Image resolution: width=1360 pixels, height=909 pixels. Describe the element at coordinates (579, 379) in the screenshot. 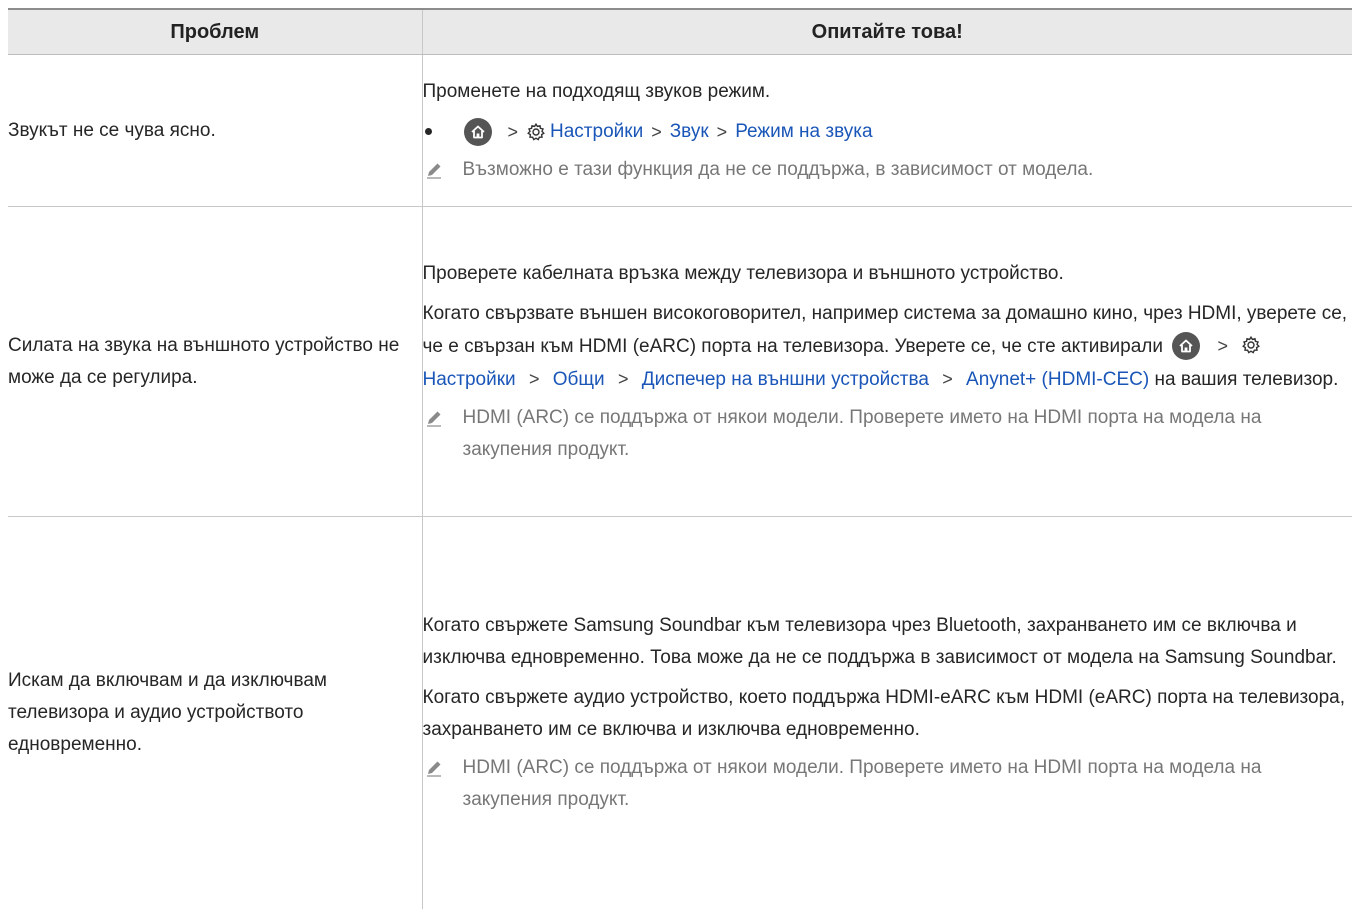

I see `link-general: Общи` at that location.